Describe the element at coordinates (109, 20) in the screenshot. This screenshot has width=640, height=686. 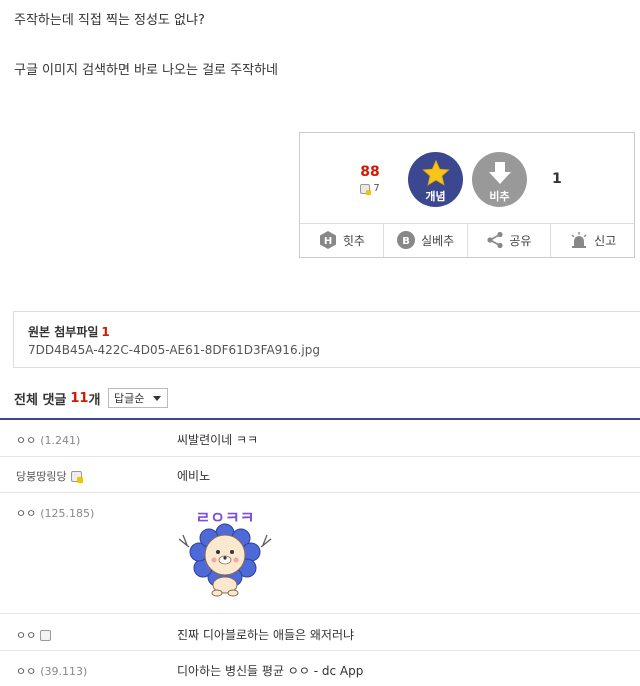
I see `post-text-line-1: 주작하는데 직접 찍는 정성도 없냐?` at that location.